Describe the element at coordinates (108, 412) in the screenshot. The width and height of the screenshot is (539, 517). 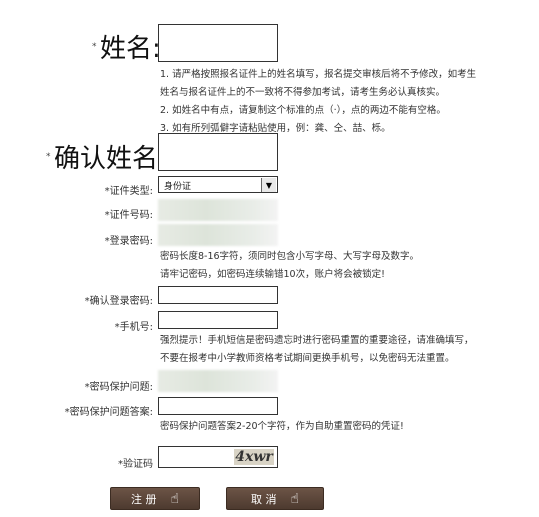
I see `security-answer-label: *密码保护问题答案:` at that location.